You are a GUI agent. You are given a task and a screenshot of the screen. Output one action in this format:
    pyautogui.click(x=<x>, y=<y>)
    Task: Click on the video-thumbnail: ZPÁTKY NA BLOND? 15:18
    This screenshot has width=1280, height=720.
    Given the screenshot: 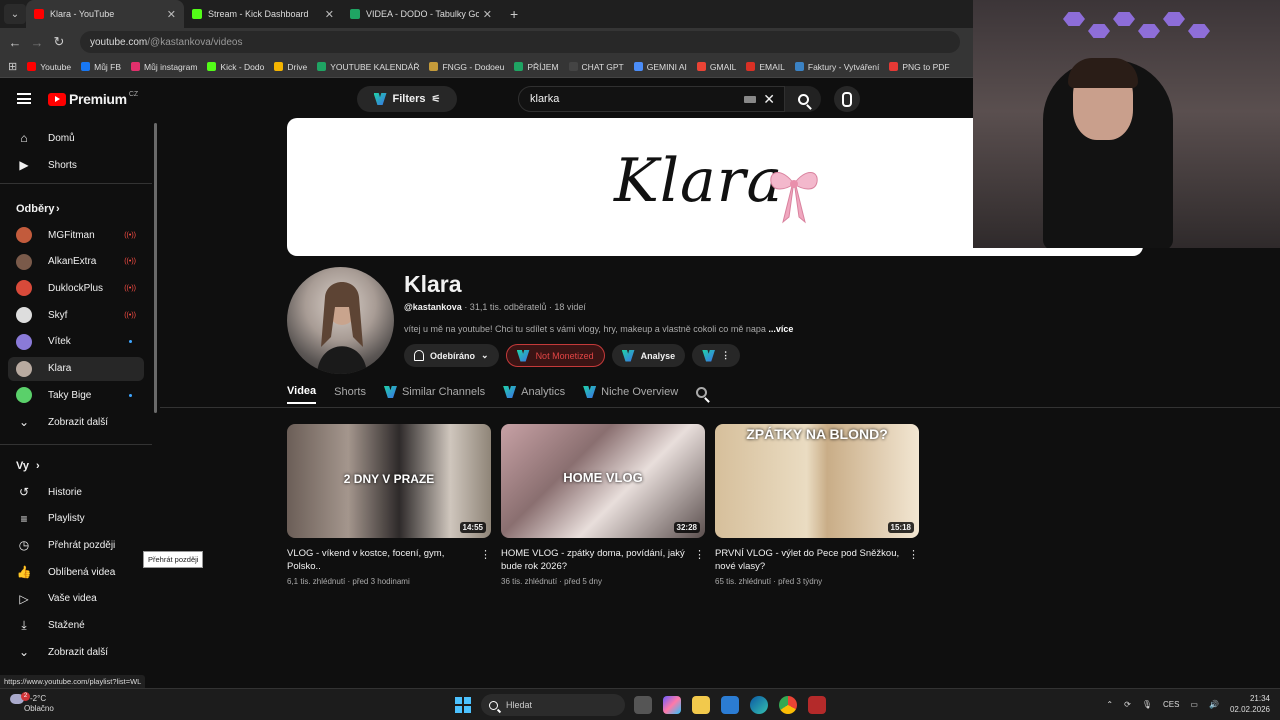 What is the action you would take?
    pyautogui.click(x=817, y=481)
    